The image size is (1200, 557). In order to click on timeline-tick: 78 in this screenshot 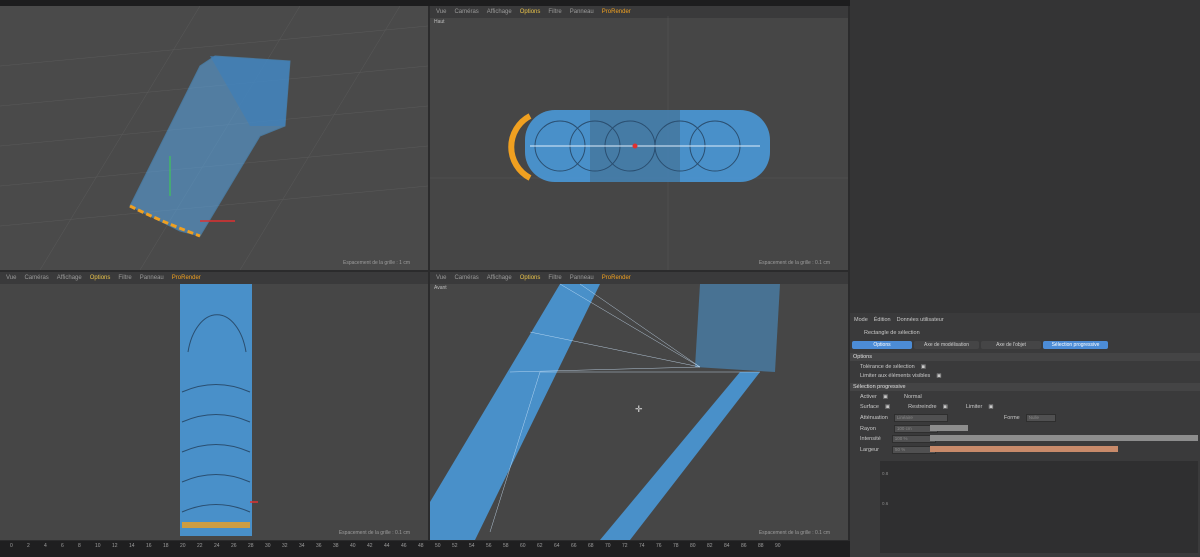, I will do `click(676, 546)`.